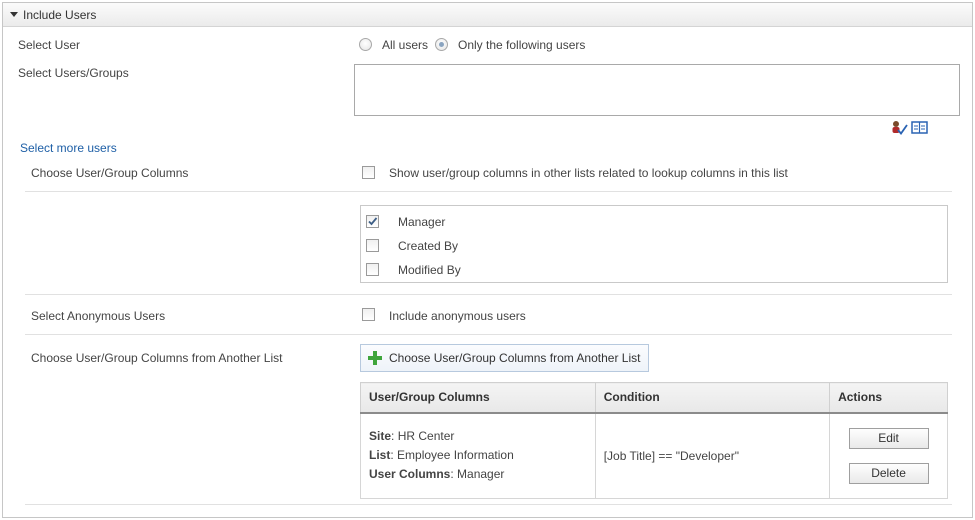 The height and width of the screenshot is (520, 975). I want to click on site-value: HR Center, so click(426, 436).